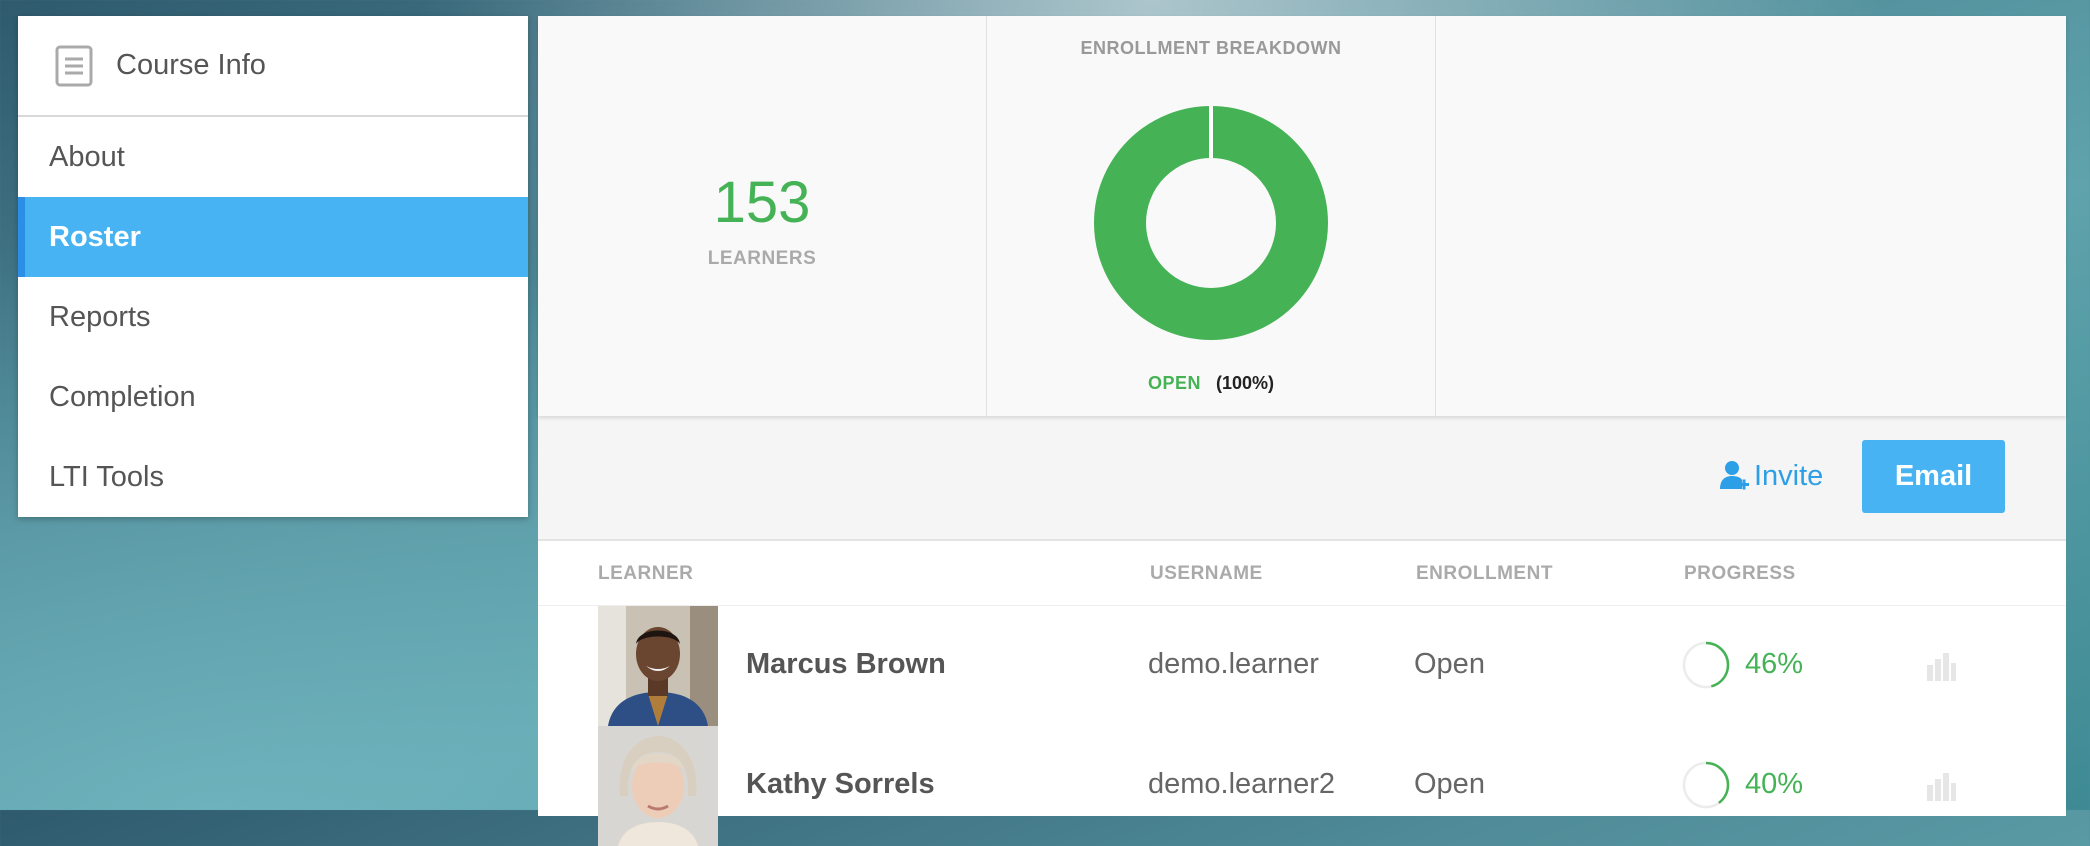  I want to click on learners-label: LEARNERS, so click(762, 258).